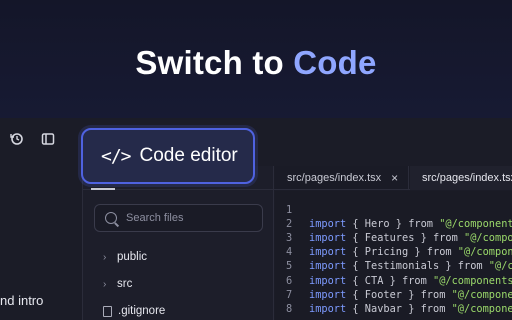  I want to click on tree-item-label: .gitignore, so click(142, 311).